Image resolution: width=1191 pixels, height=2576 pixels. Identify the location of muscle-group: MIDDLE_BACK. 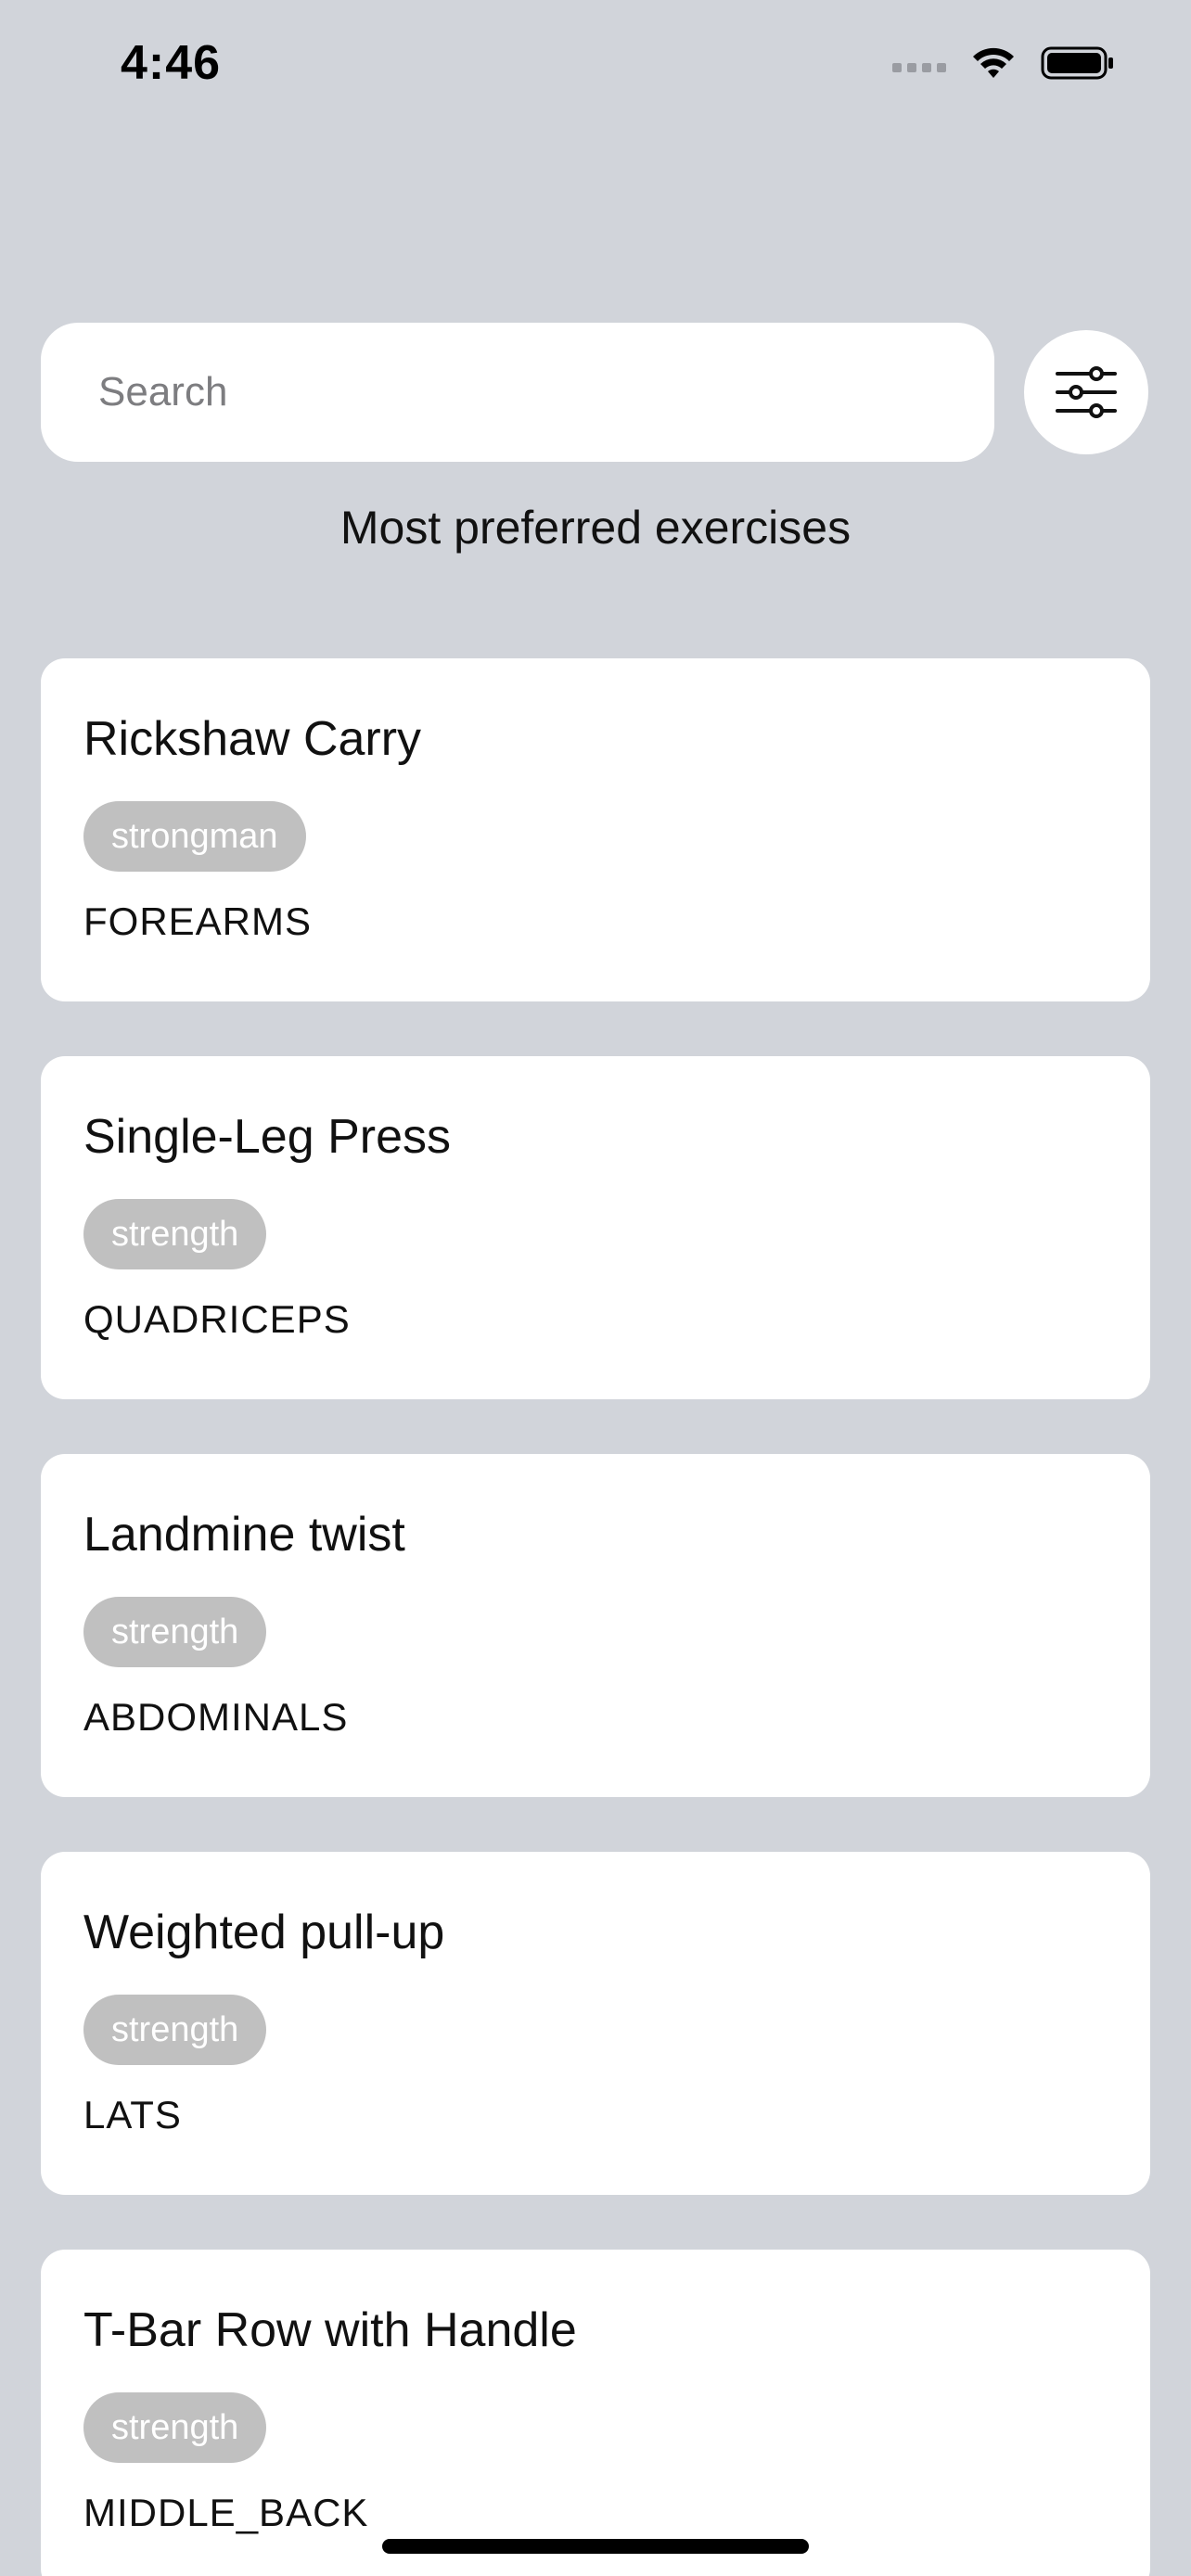
(226, 2513).